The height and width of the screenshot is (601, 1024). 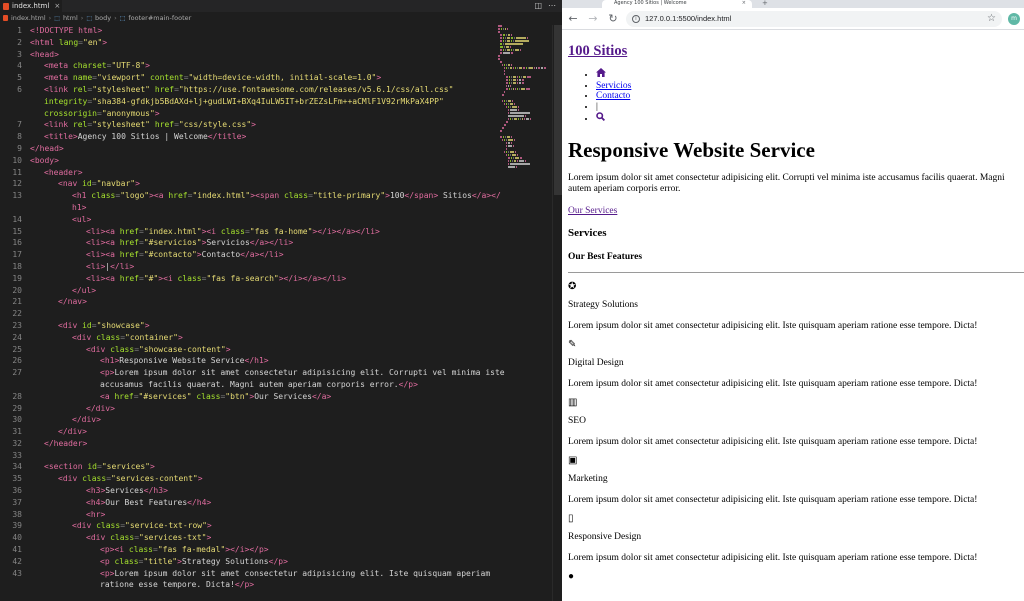 What do you see at coordinates (247, 491) in the screenshot?
I see `code-line: 36 <h3>Services</h3>` at bounding box center [247, 491].